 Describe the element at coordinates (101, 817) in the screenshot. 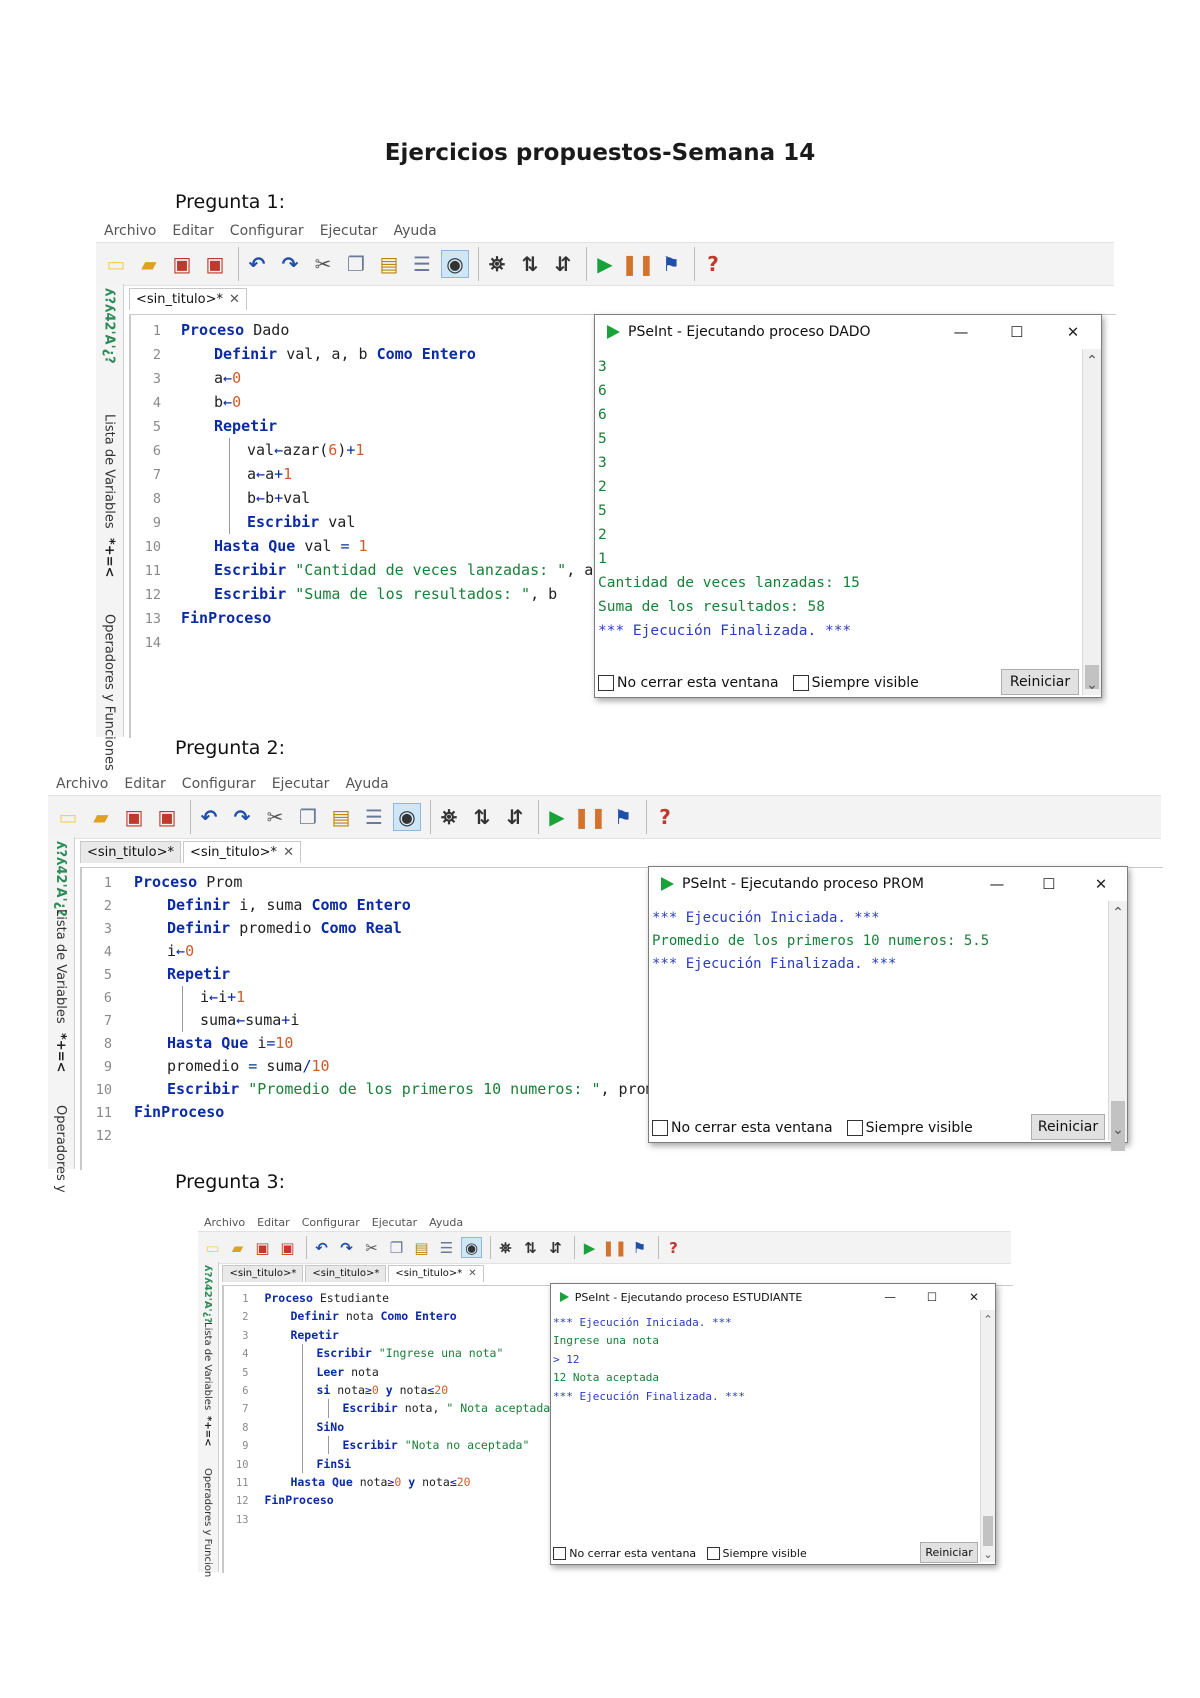

I see `open-file-icon: ▰` at that location.